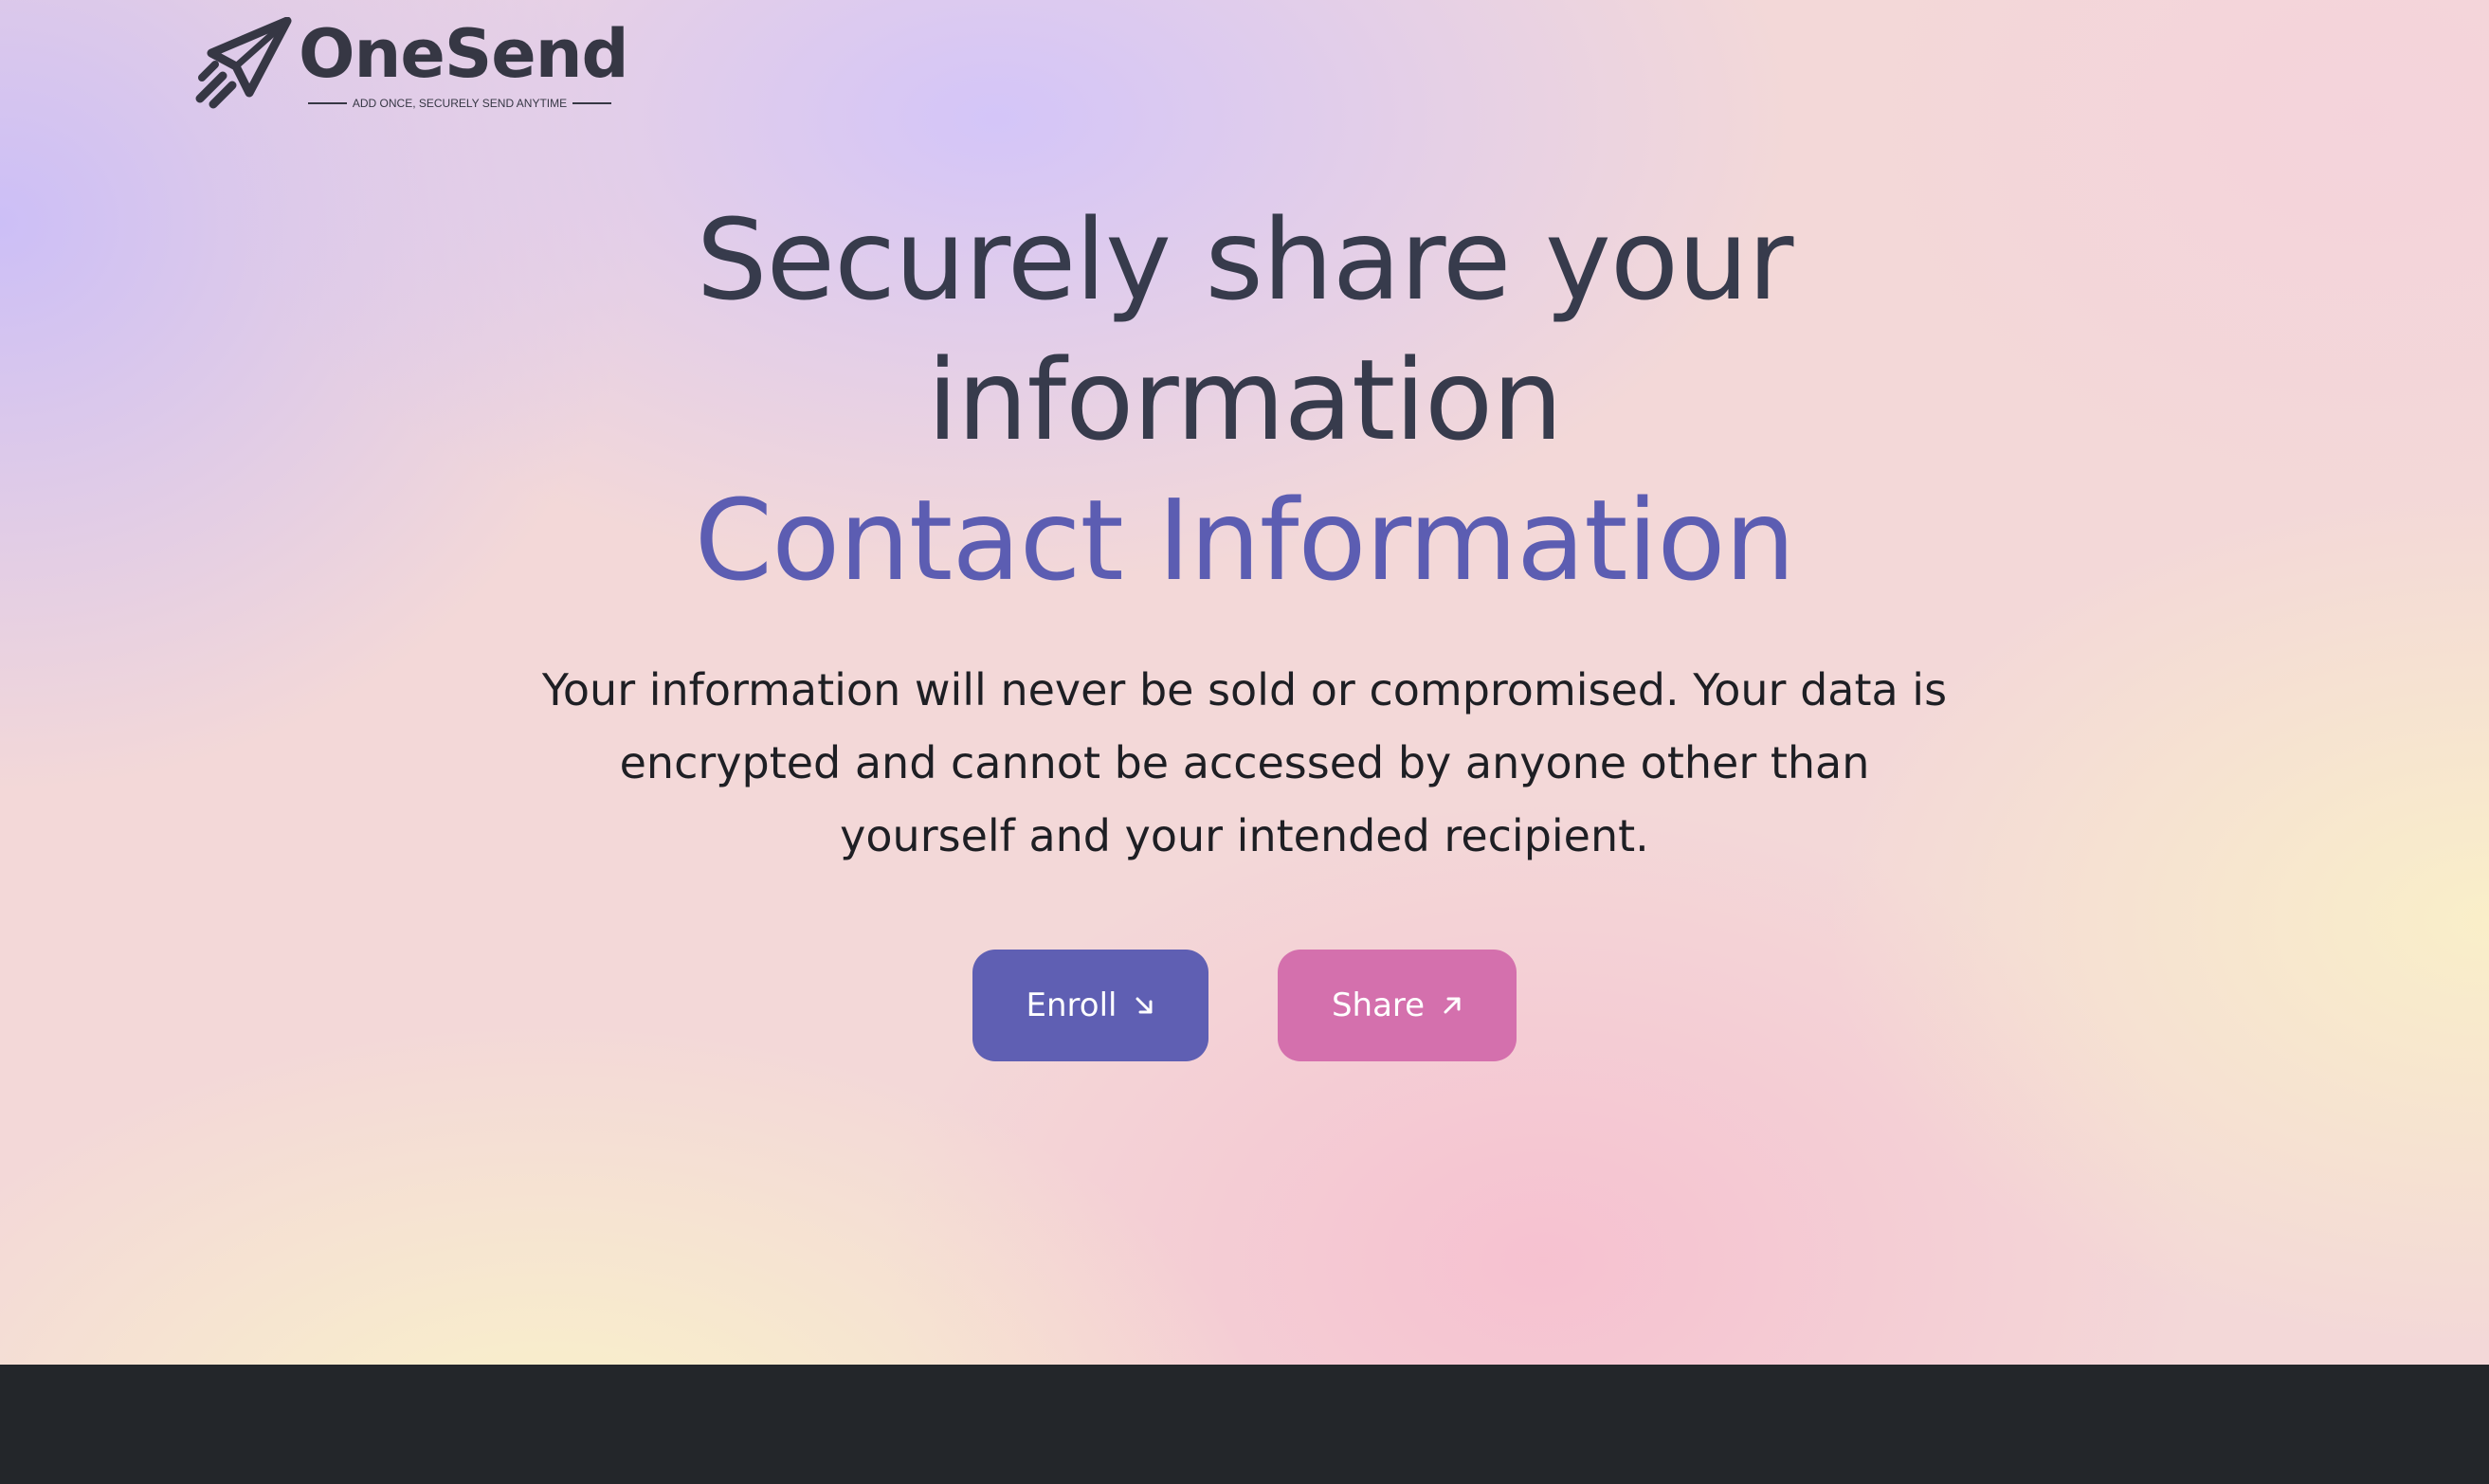 Image resolution: width=2489 pixels, height=1484 pixels. What do you see at coordinates (1071, 1005) in the screenshot?
I see `enroll-button-label: Enroll` at bounding box center [1071, 1005].